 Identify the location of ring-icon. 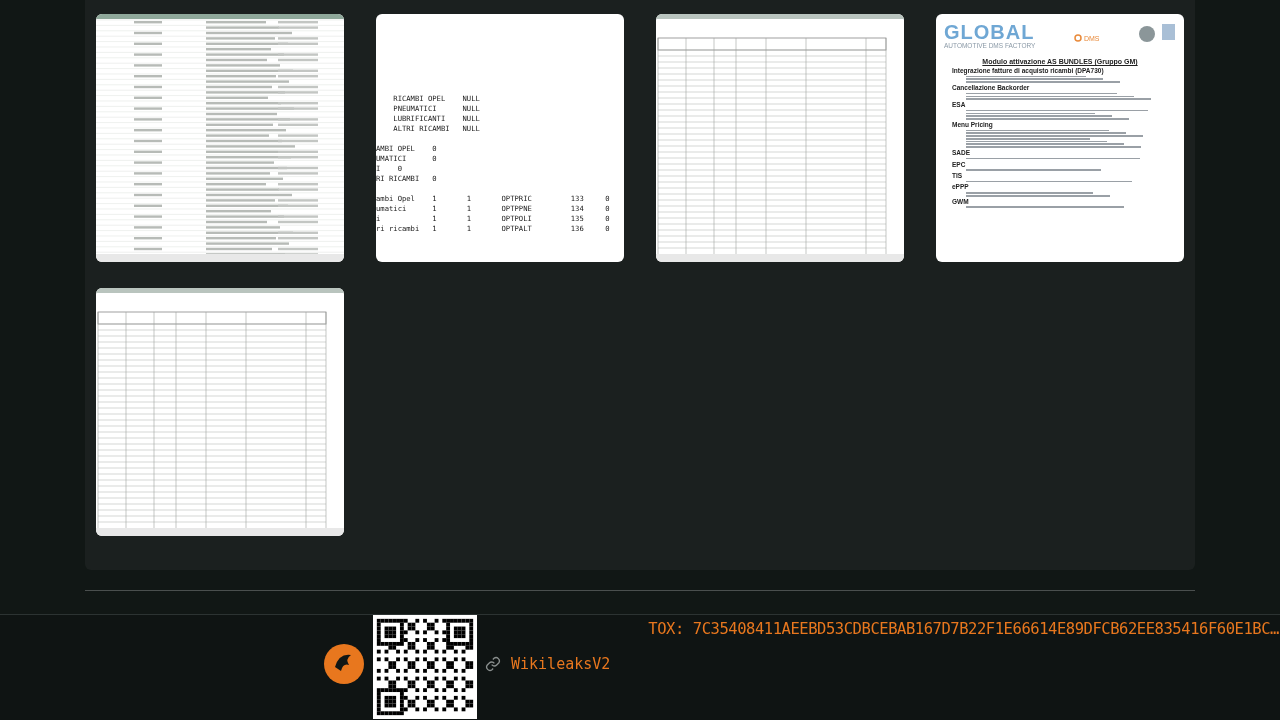
(1077, 38).